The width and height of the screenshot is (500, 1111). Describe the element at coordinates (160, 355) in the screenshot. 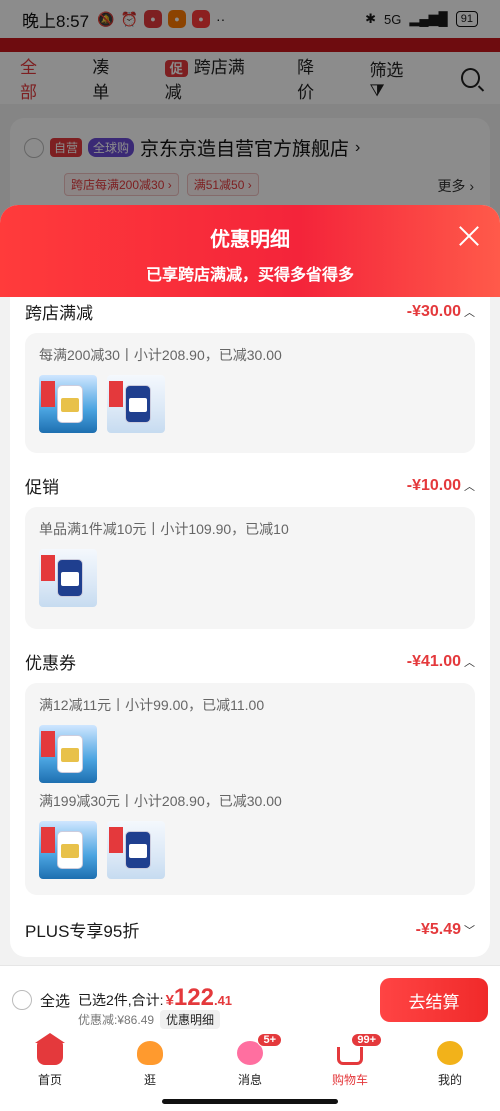

I see `rule-text: 每满200减30丨小计208.90，已减30.00` at that location.